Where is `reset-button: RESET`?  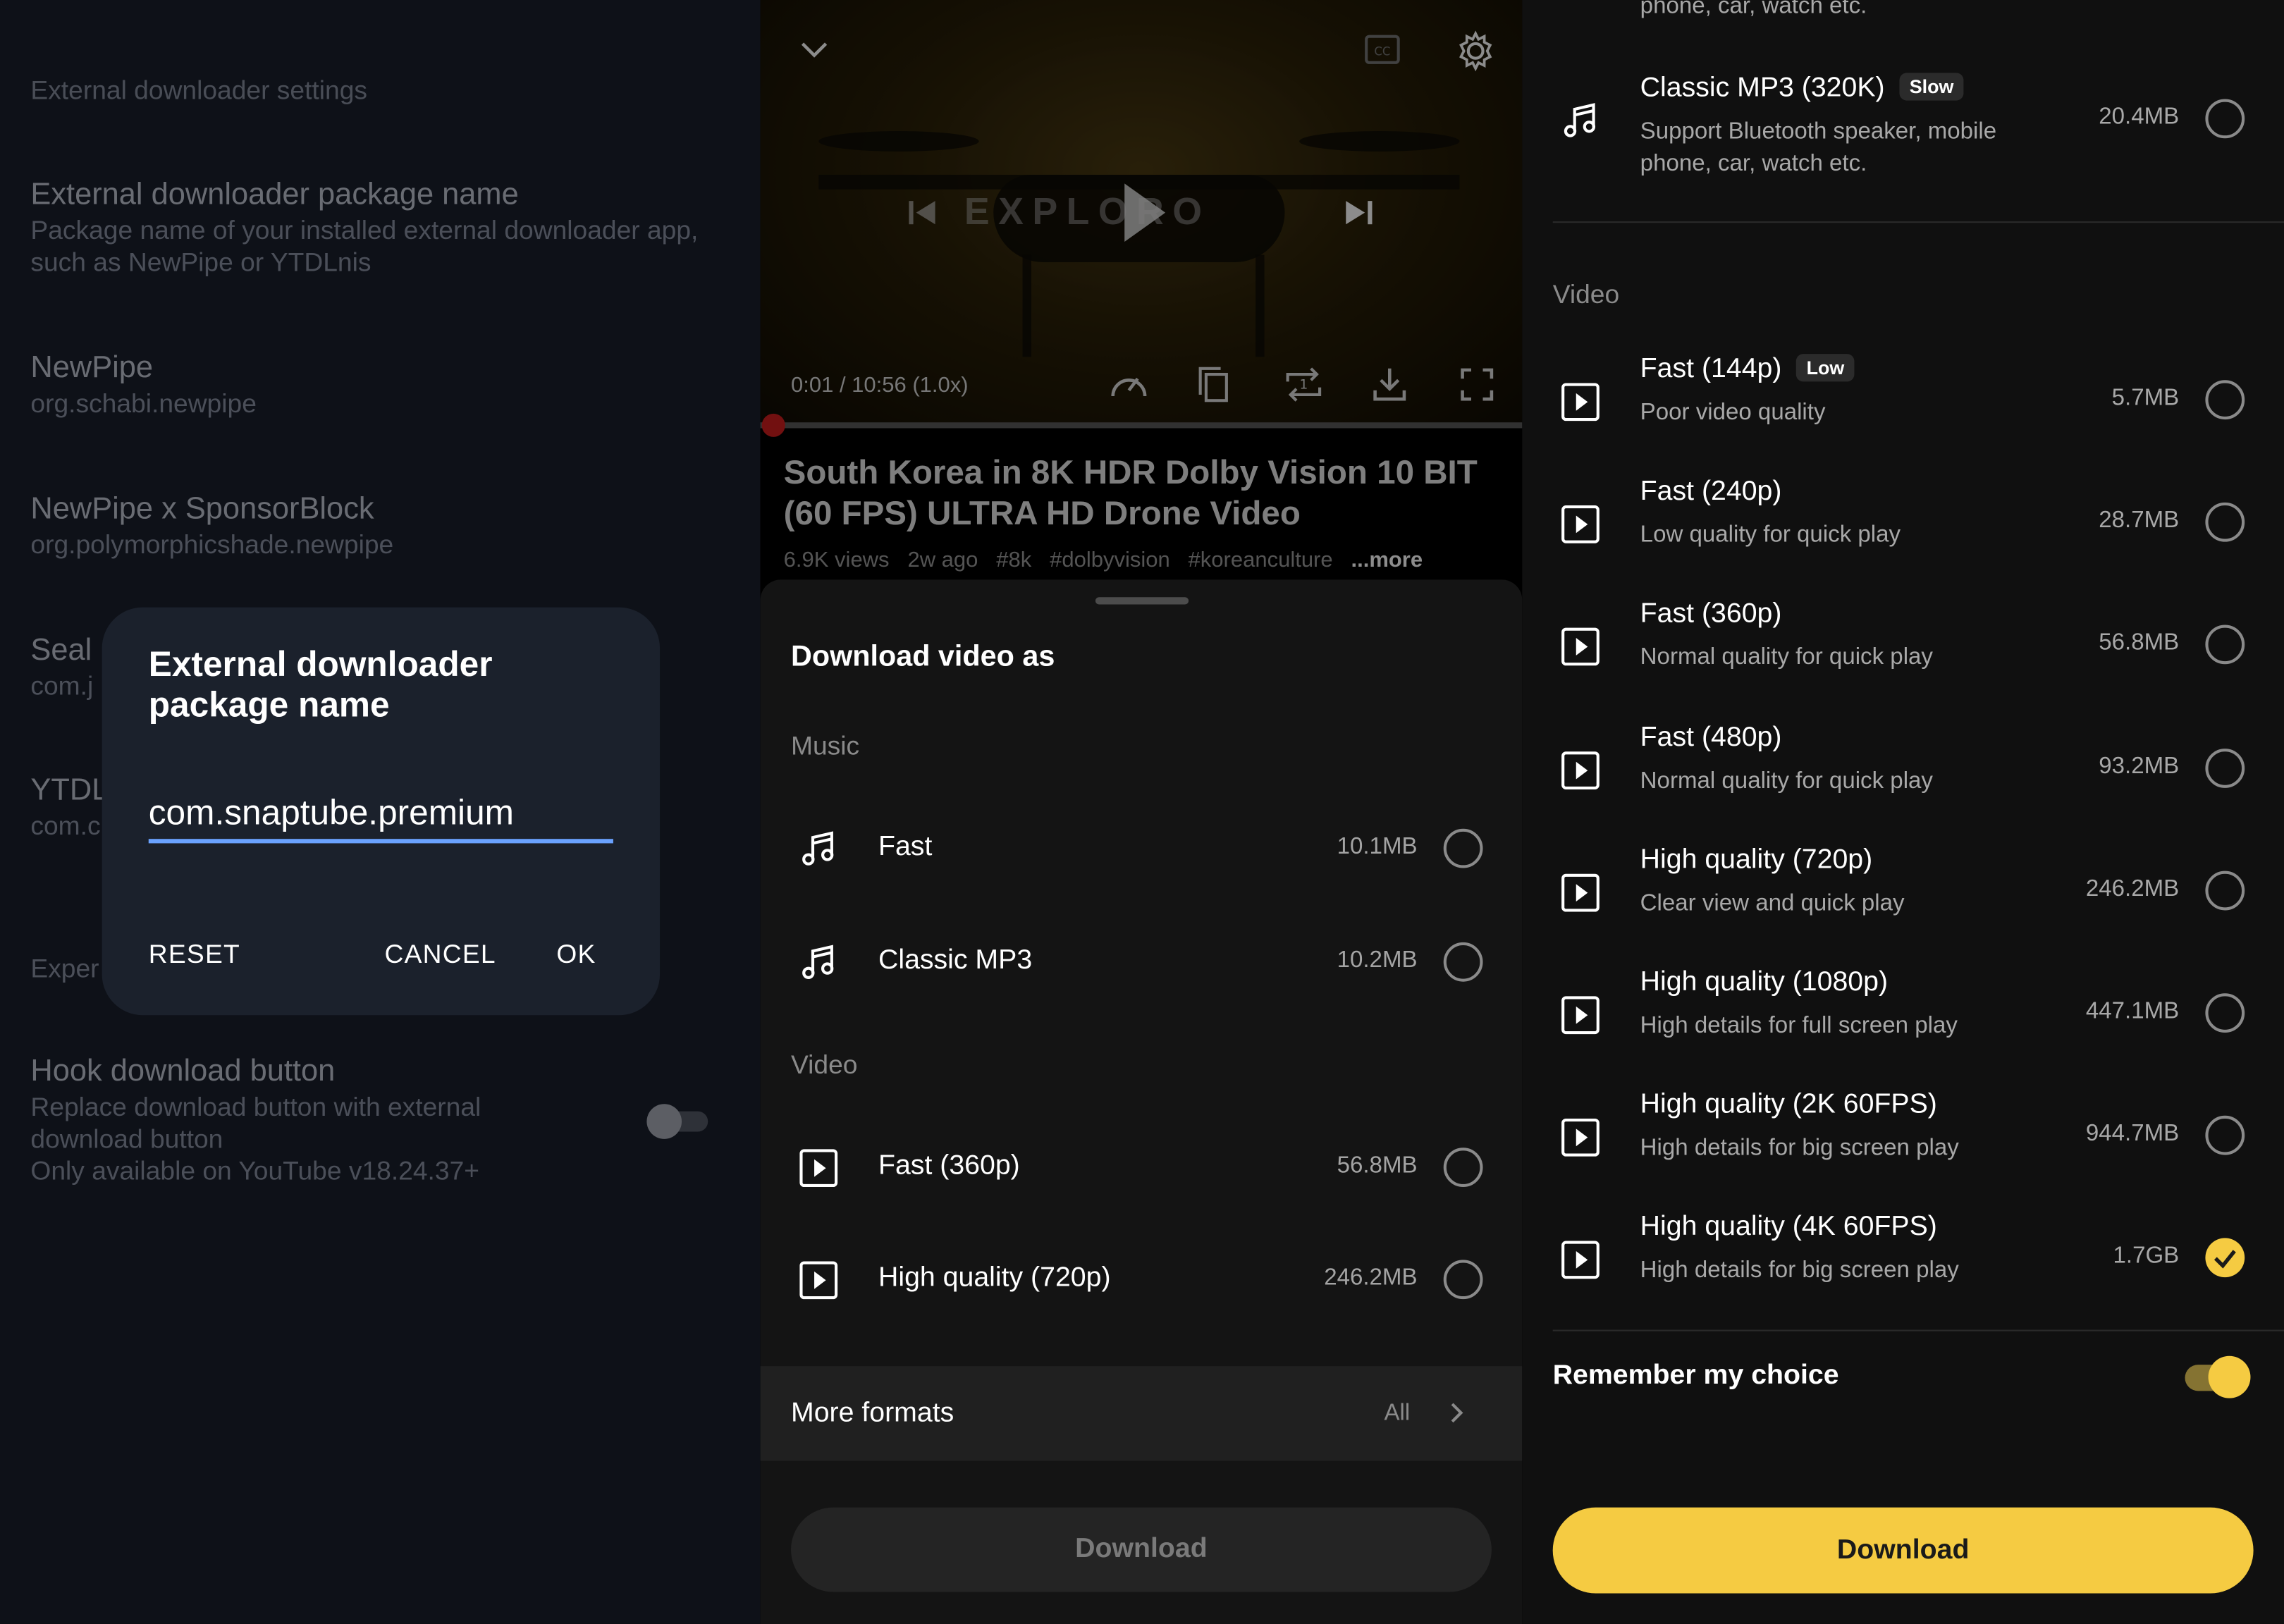 reset-button: RESET is located at coordinates (194, 955).